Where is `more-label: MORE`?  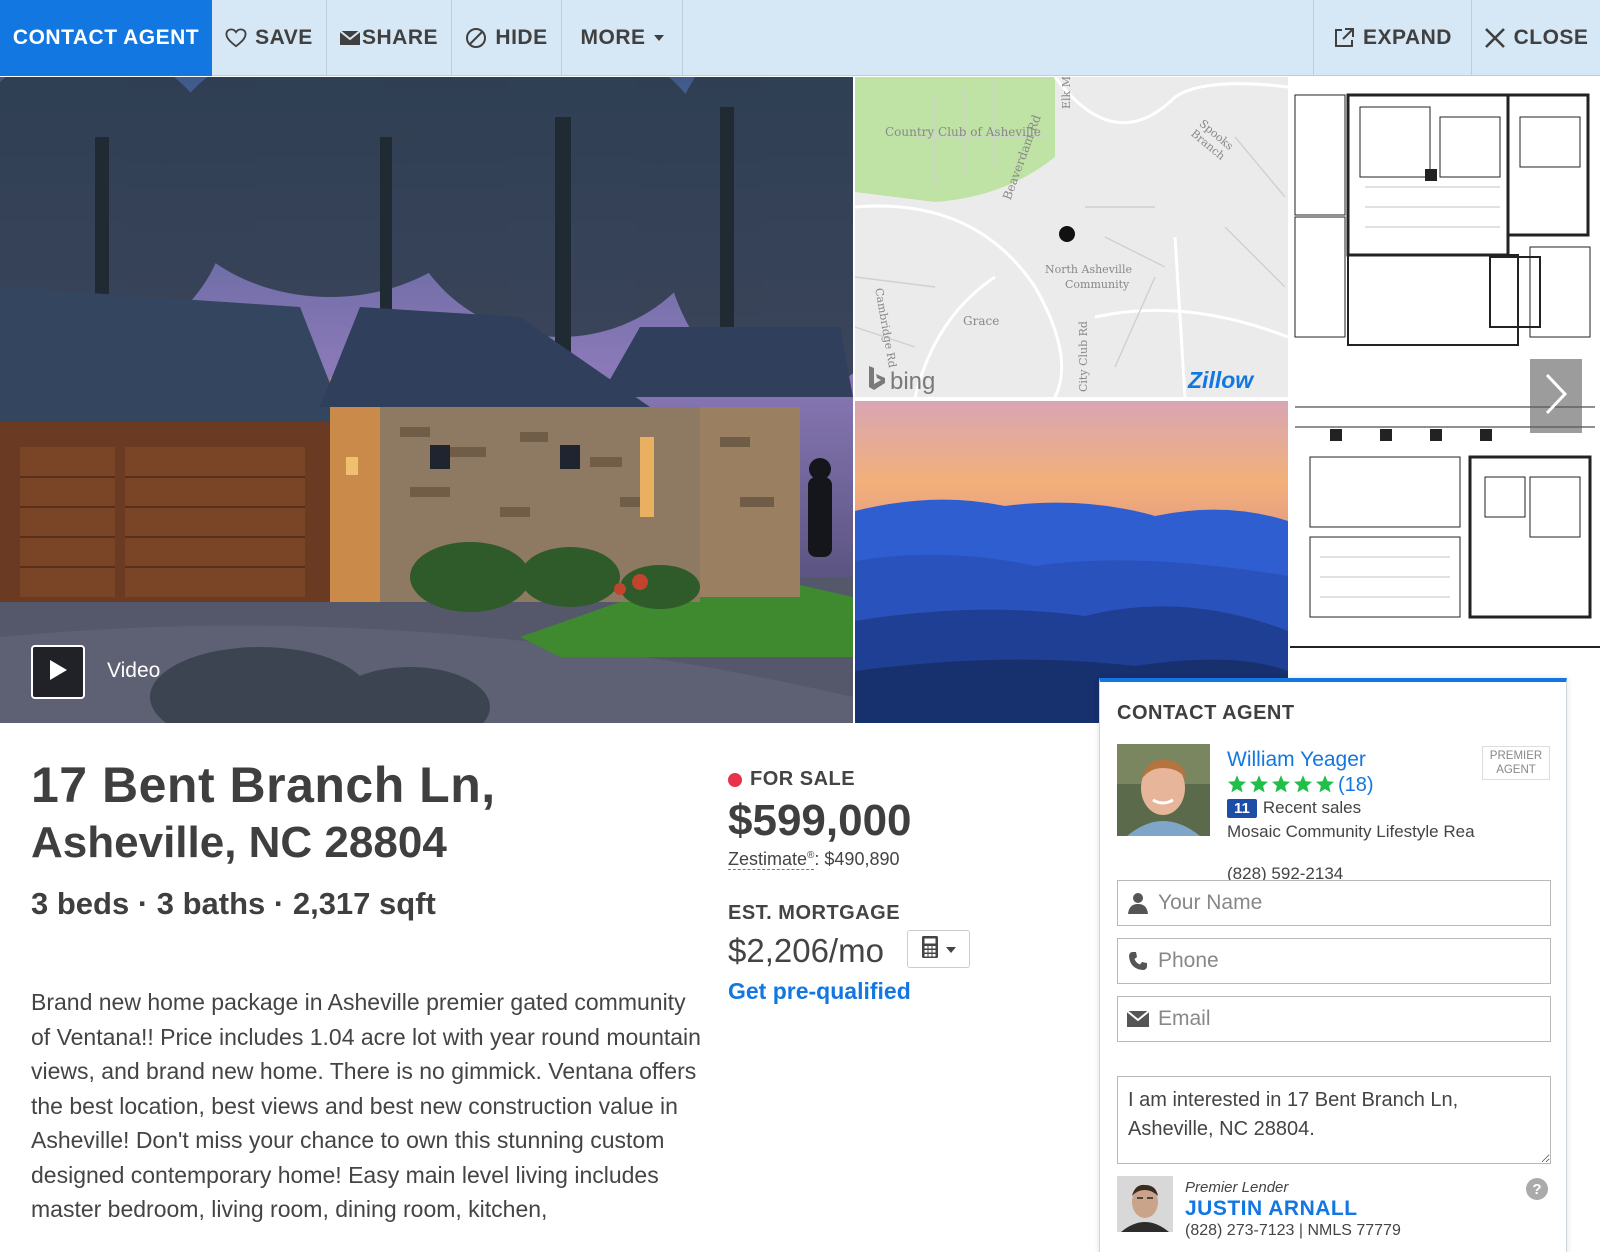 more-label: MORE is located at coordinates (613, 37).